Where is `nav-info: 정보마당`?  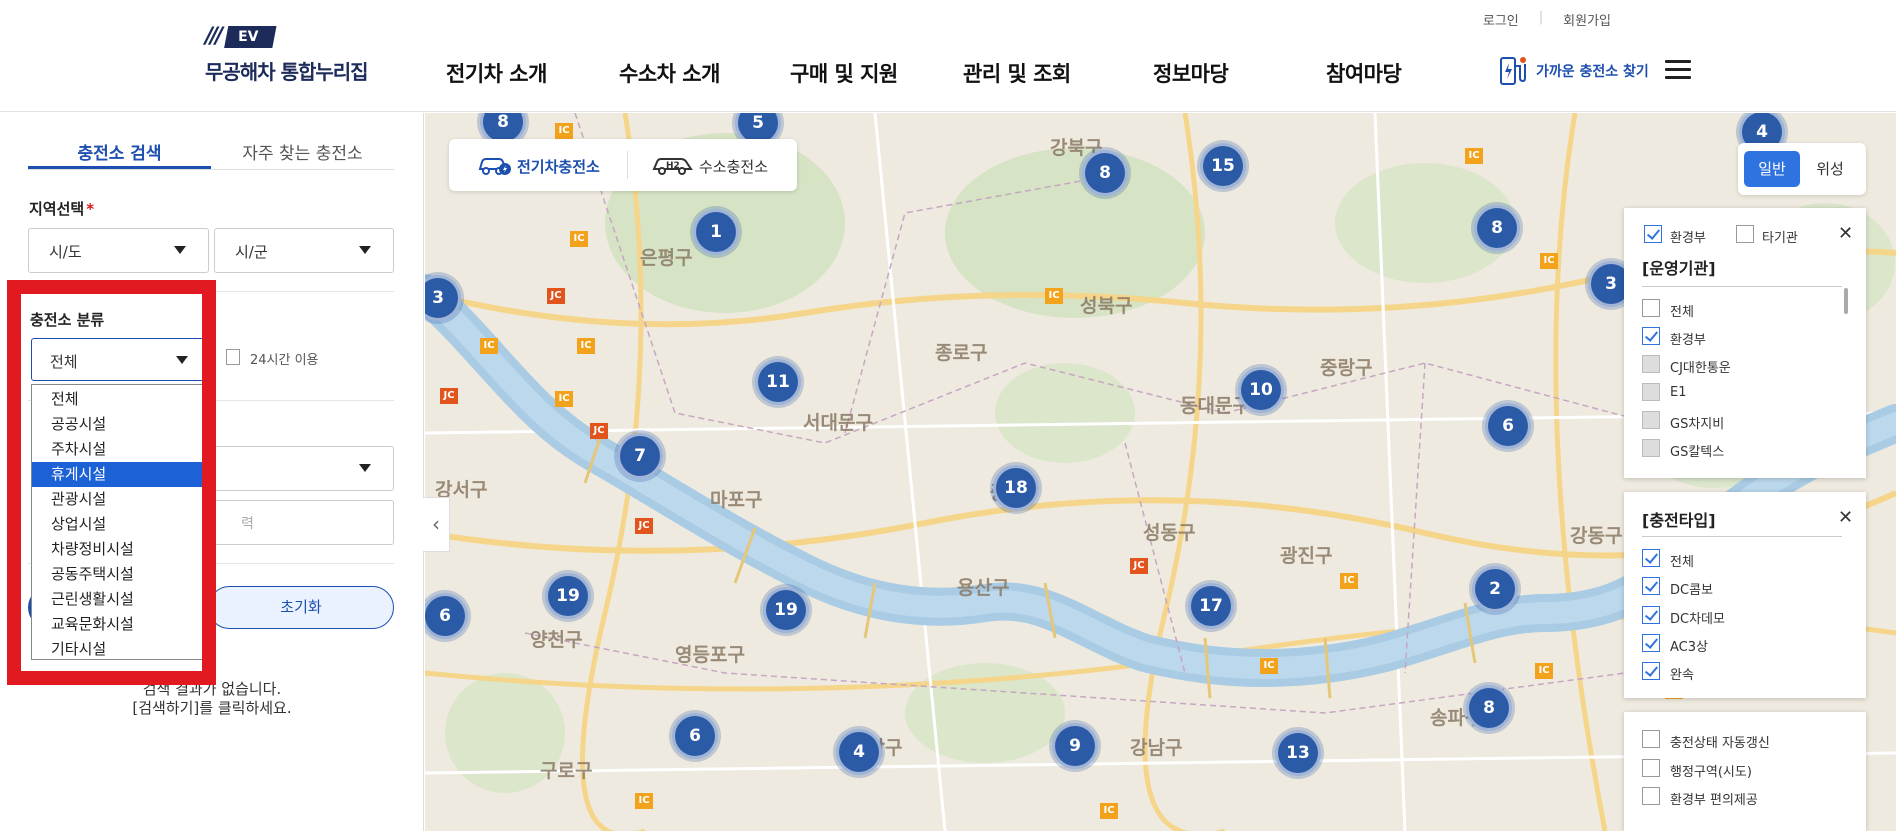 nav-info: 정보마당 is located at coordinates (1191, 73).